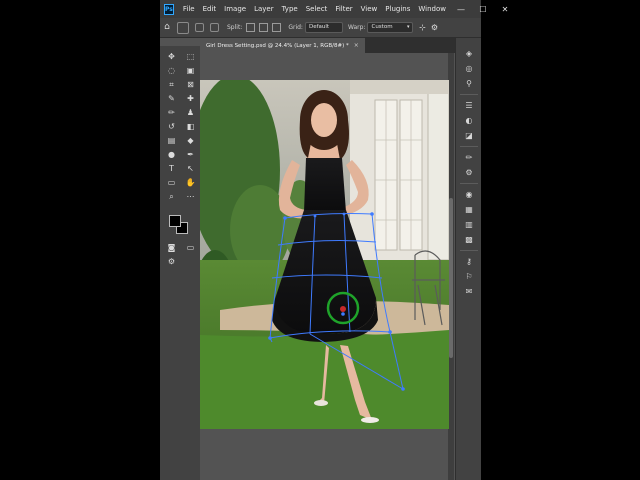 The image size is (640, 480). What do you see at coordinates (469, 53) in the screenshot?
I see `layers-icon: ◈` at bounding box center [469, 53].